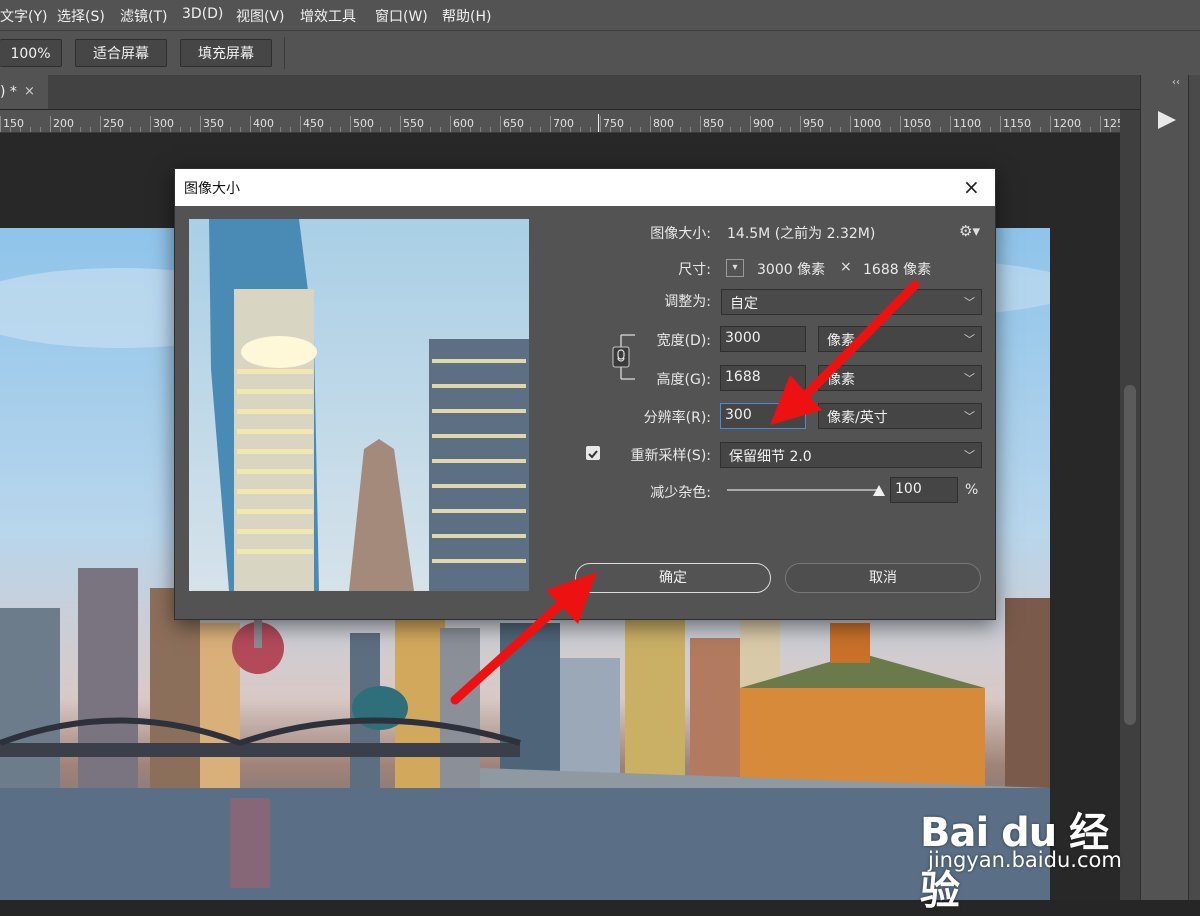  What do you see at coordinates (143, 16) in the screenshot?
I see `menu-filter: 滤镜(T)` at bounding box center [143, 16].